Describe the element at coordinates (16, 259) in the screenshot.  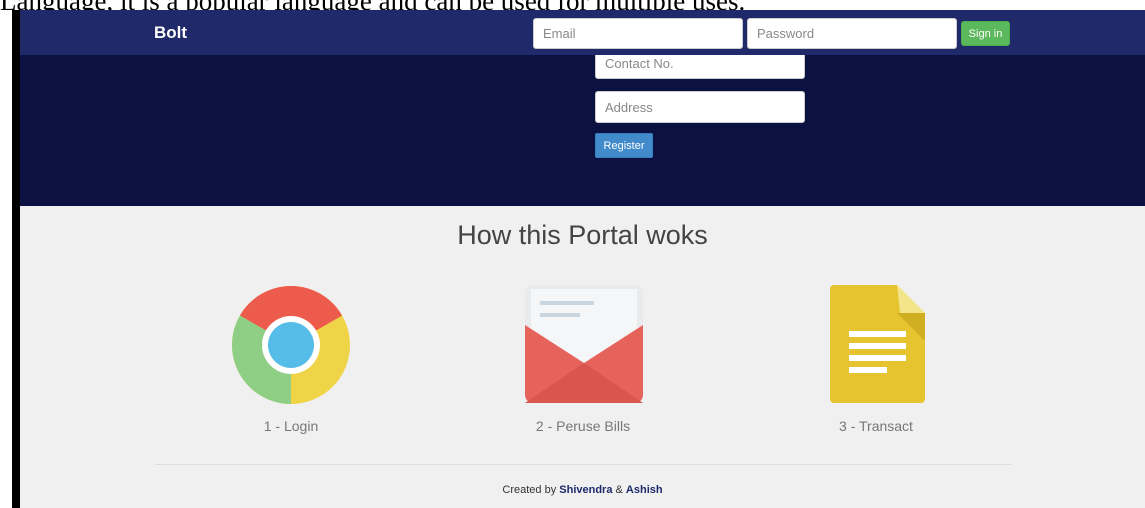
I see `window-left-edge` at that location.